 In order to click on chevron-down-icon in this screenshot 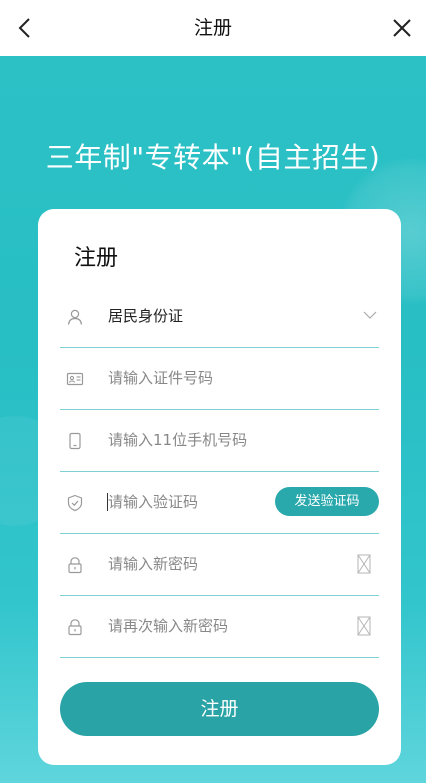, I will do `click(370, 315)`.